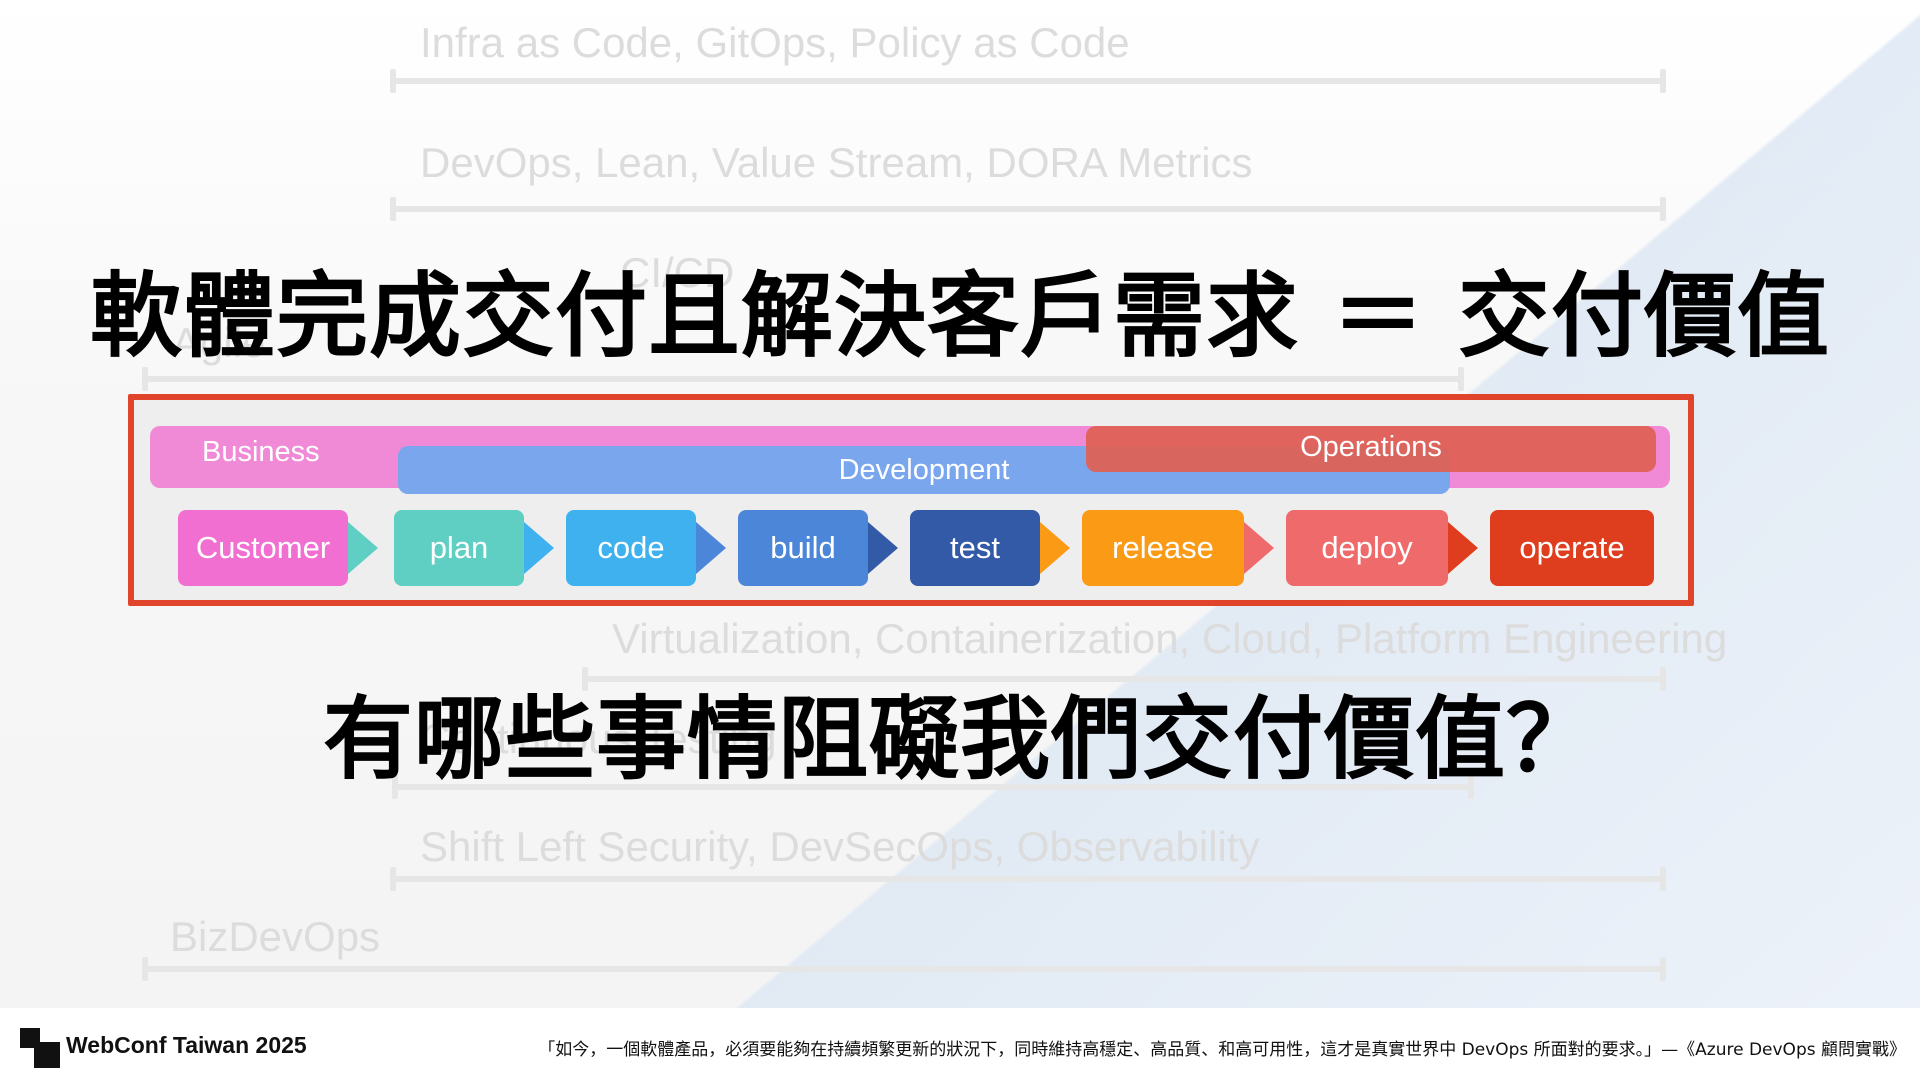 The image size is (1920, 1080). What do you see at coordinates (263, 548) in the screenshot?
I see `stage-customer: Customer` at bounding box center [263, 548].